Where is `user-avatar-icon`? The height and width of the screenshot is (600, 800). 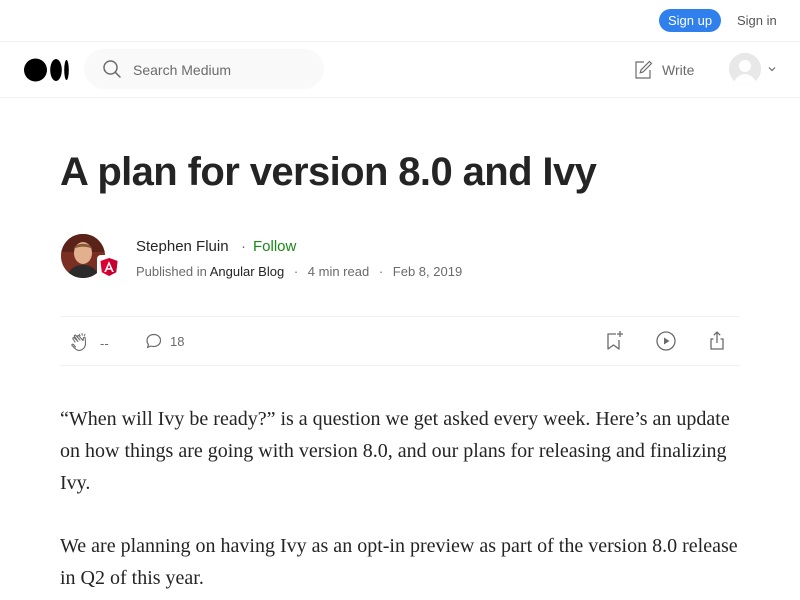
user-avatar-icon is located at coordinates (745, 69).